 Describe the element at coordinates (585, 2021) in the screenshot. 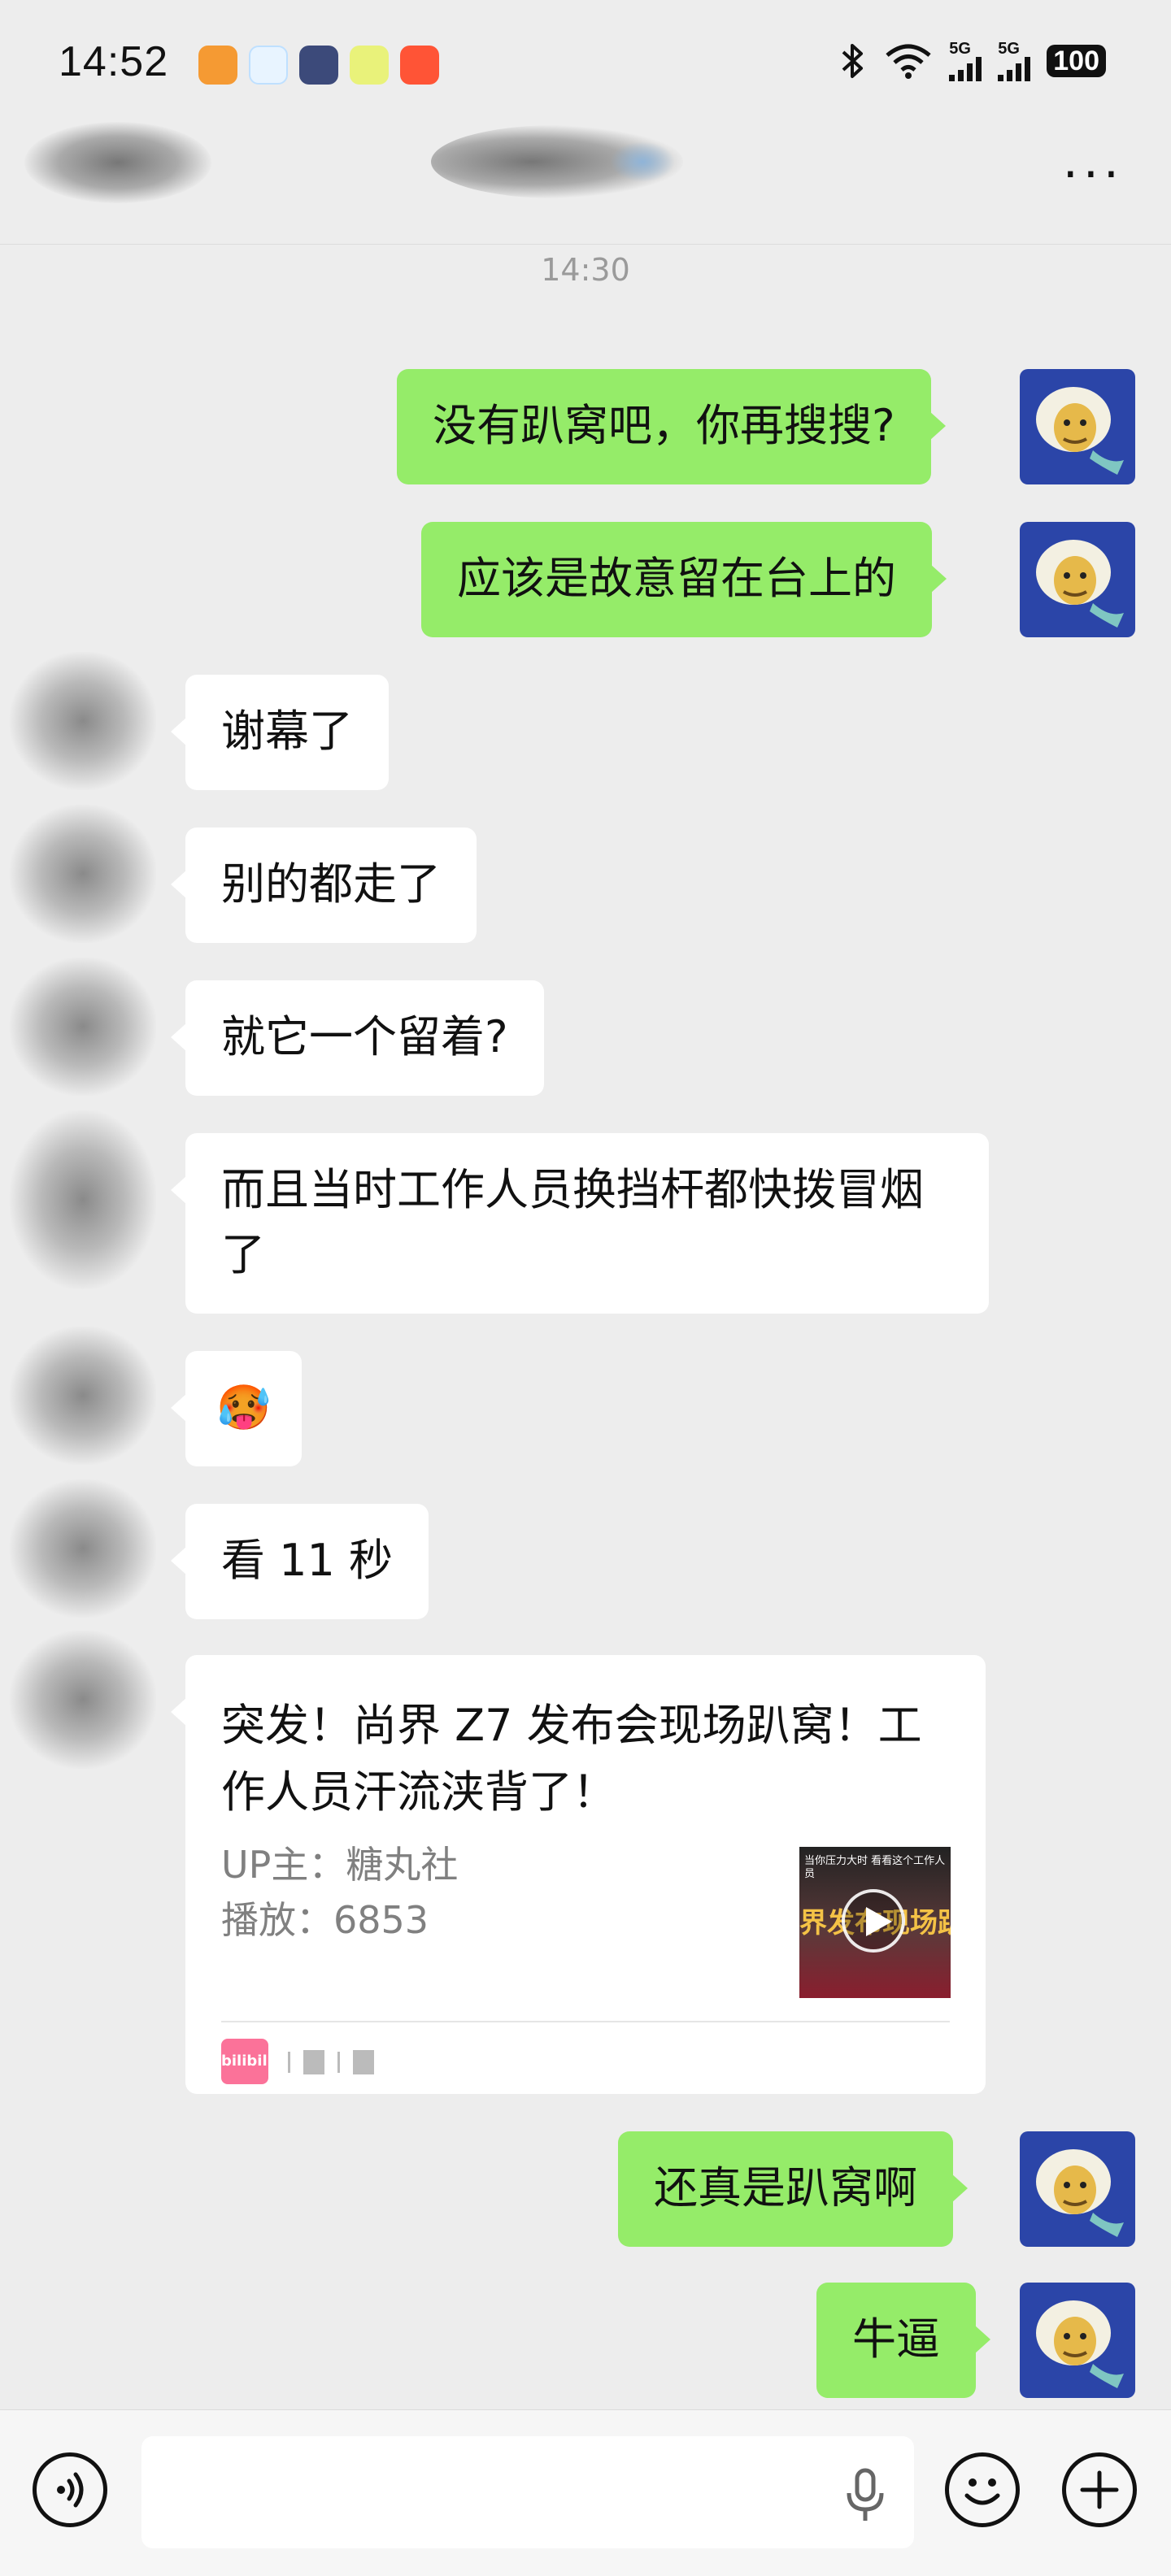

I see `card-divider` at that location.